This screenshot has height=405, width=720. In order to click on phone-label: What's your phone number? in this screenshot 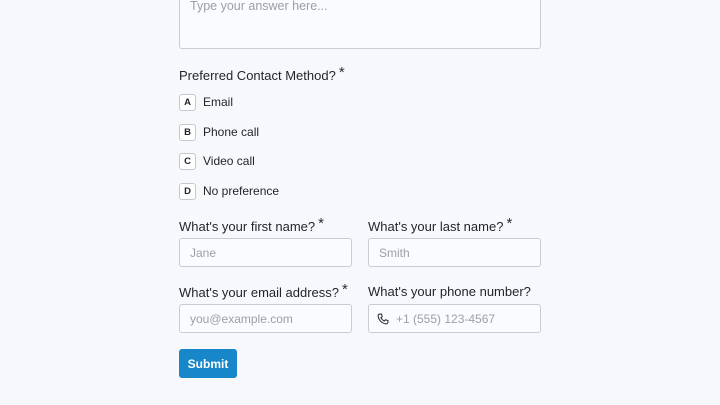, I will do `click(449, 291)`.